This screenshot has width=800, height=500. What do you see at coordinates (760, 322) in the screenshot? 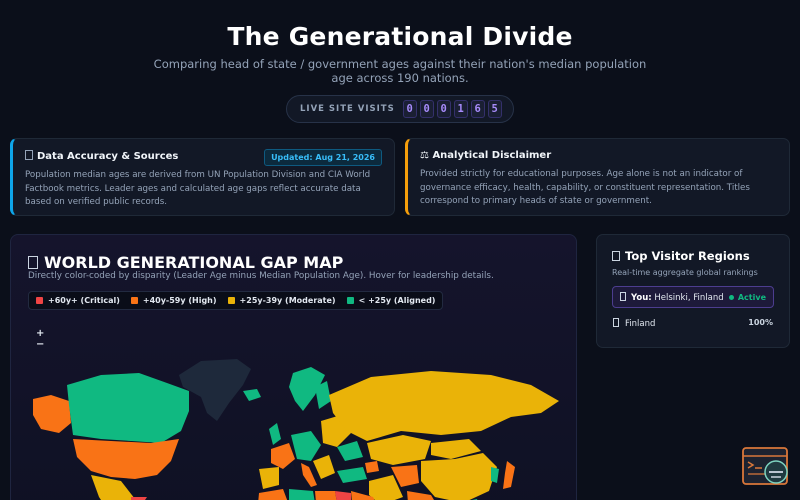
I see `region-percent: 100%` at bounding box center [760, 322].